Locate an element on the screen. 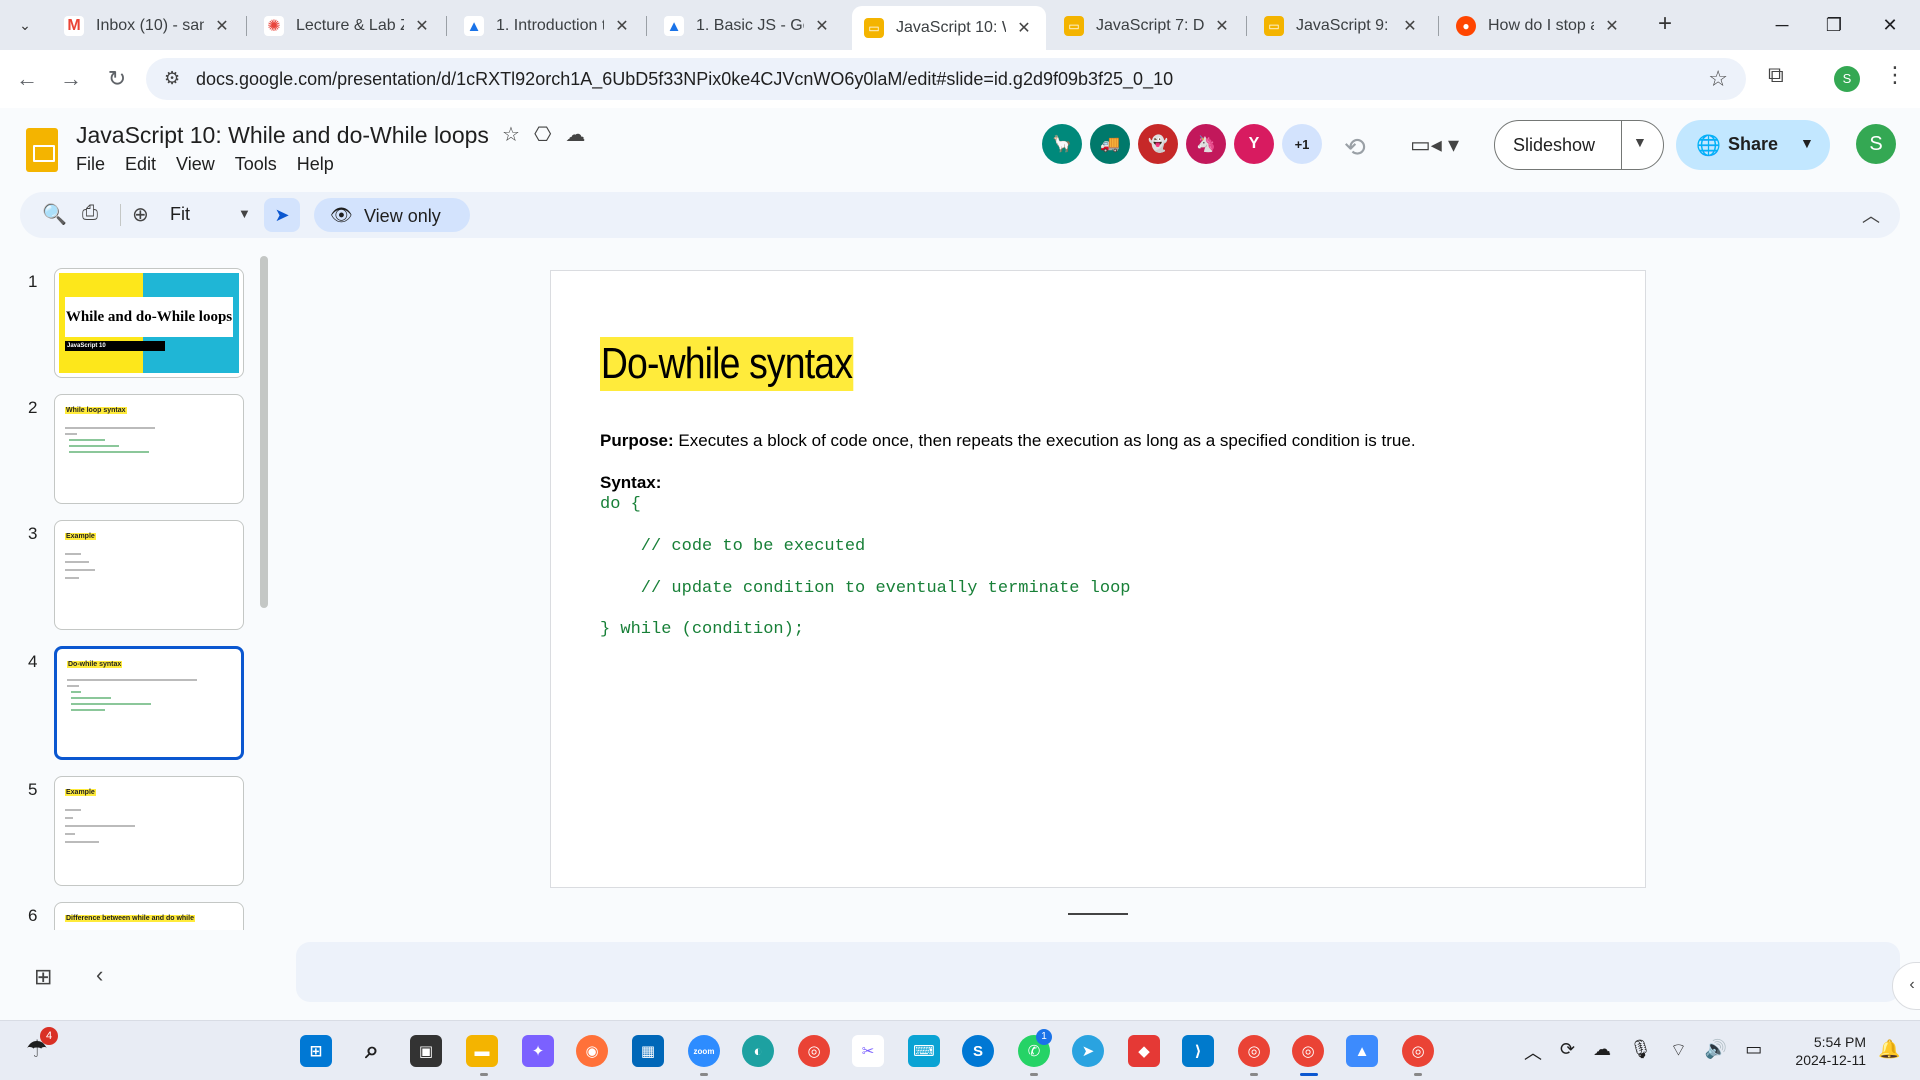 The image size is (1920, 1080). edge-icon: ◐ is located at coordinates (758, 1051).